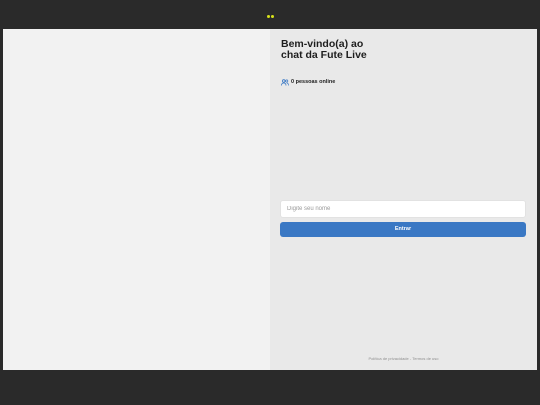 This screenshot has width=540, height=405. I want to click on logo-dots-icon, so click(271, 17).